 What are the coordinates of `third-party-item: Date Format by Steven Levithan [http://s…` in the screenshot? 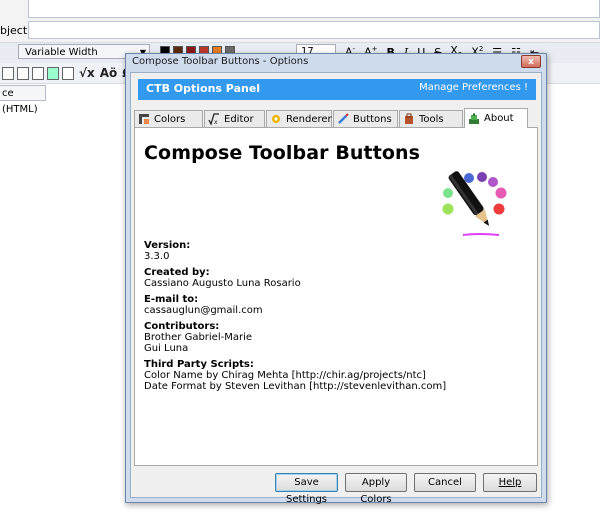 It's located at (295, 386).